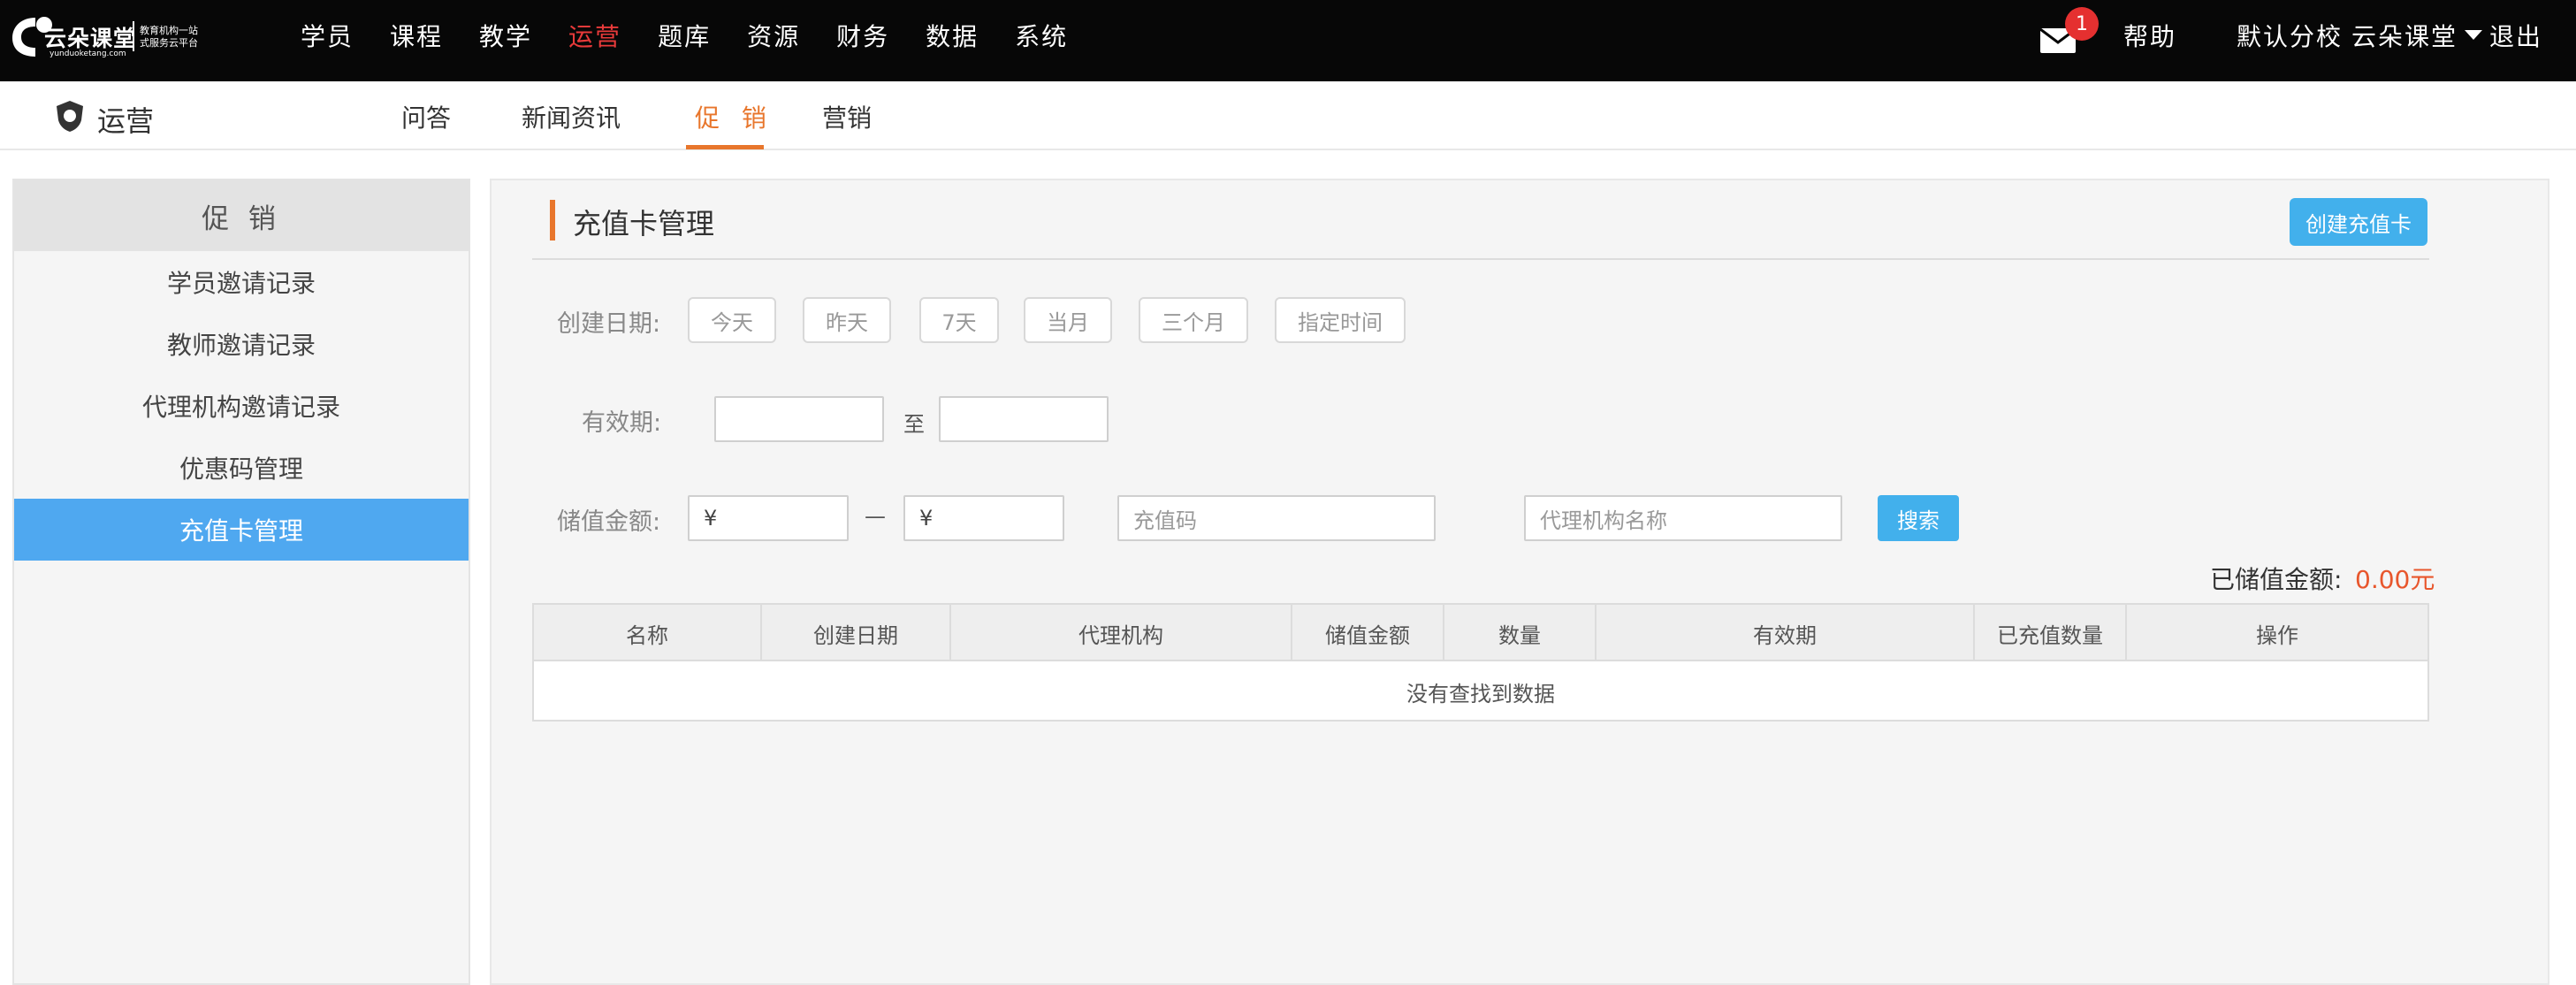  What do you see at coordinates (241, 406) in the screenshot?
I see `sidebar-item-agency-invites: 代理机构邀请记录` at bounding box center [241, 406].